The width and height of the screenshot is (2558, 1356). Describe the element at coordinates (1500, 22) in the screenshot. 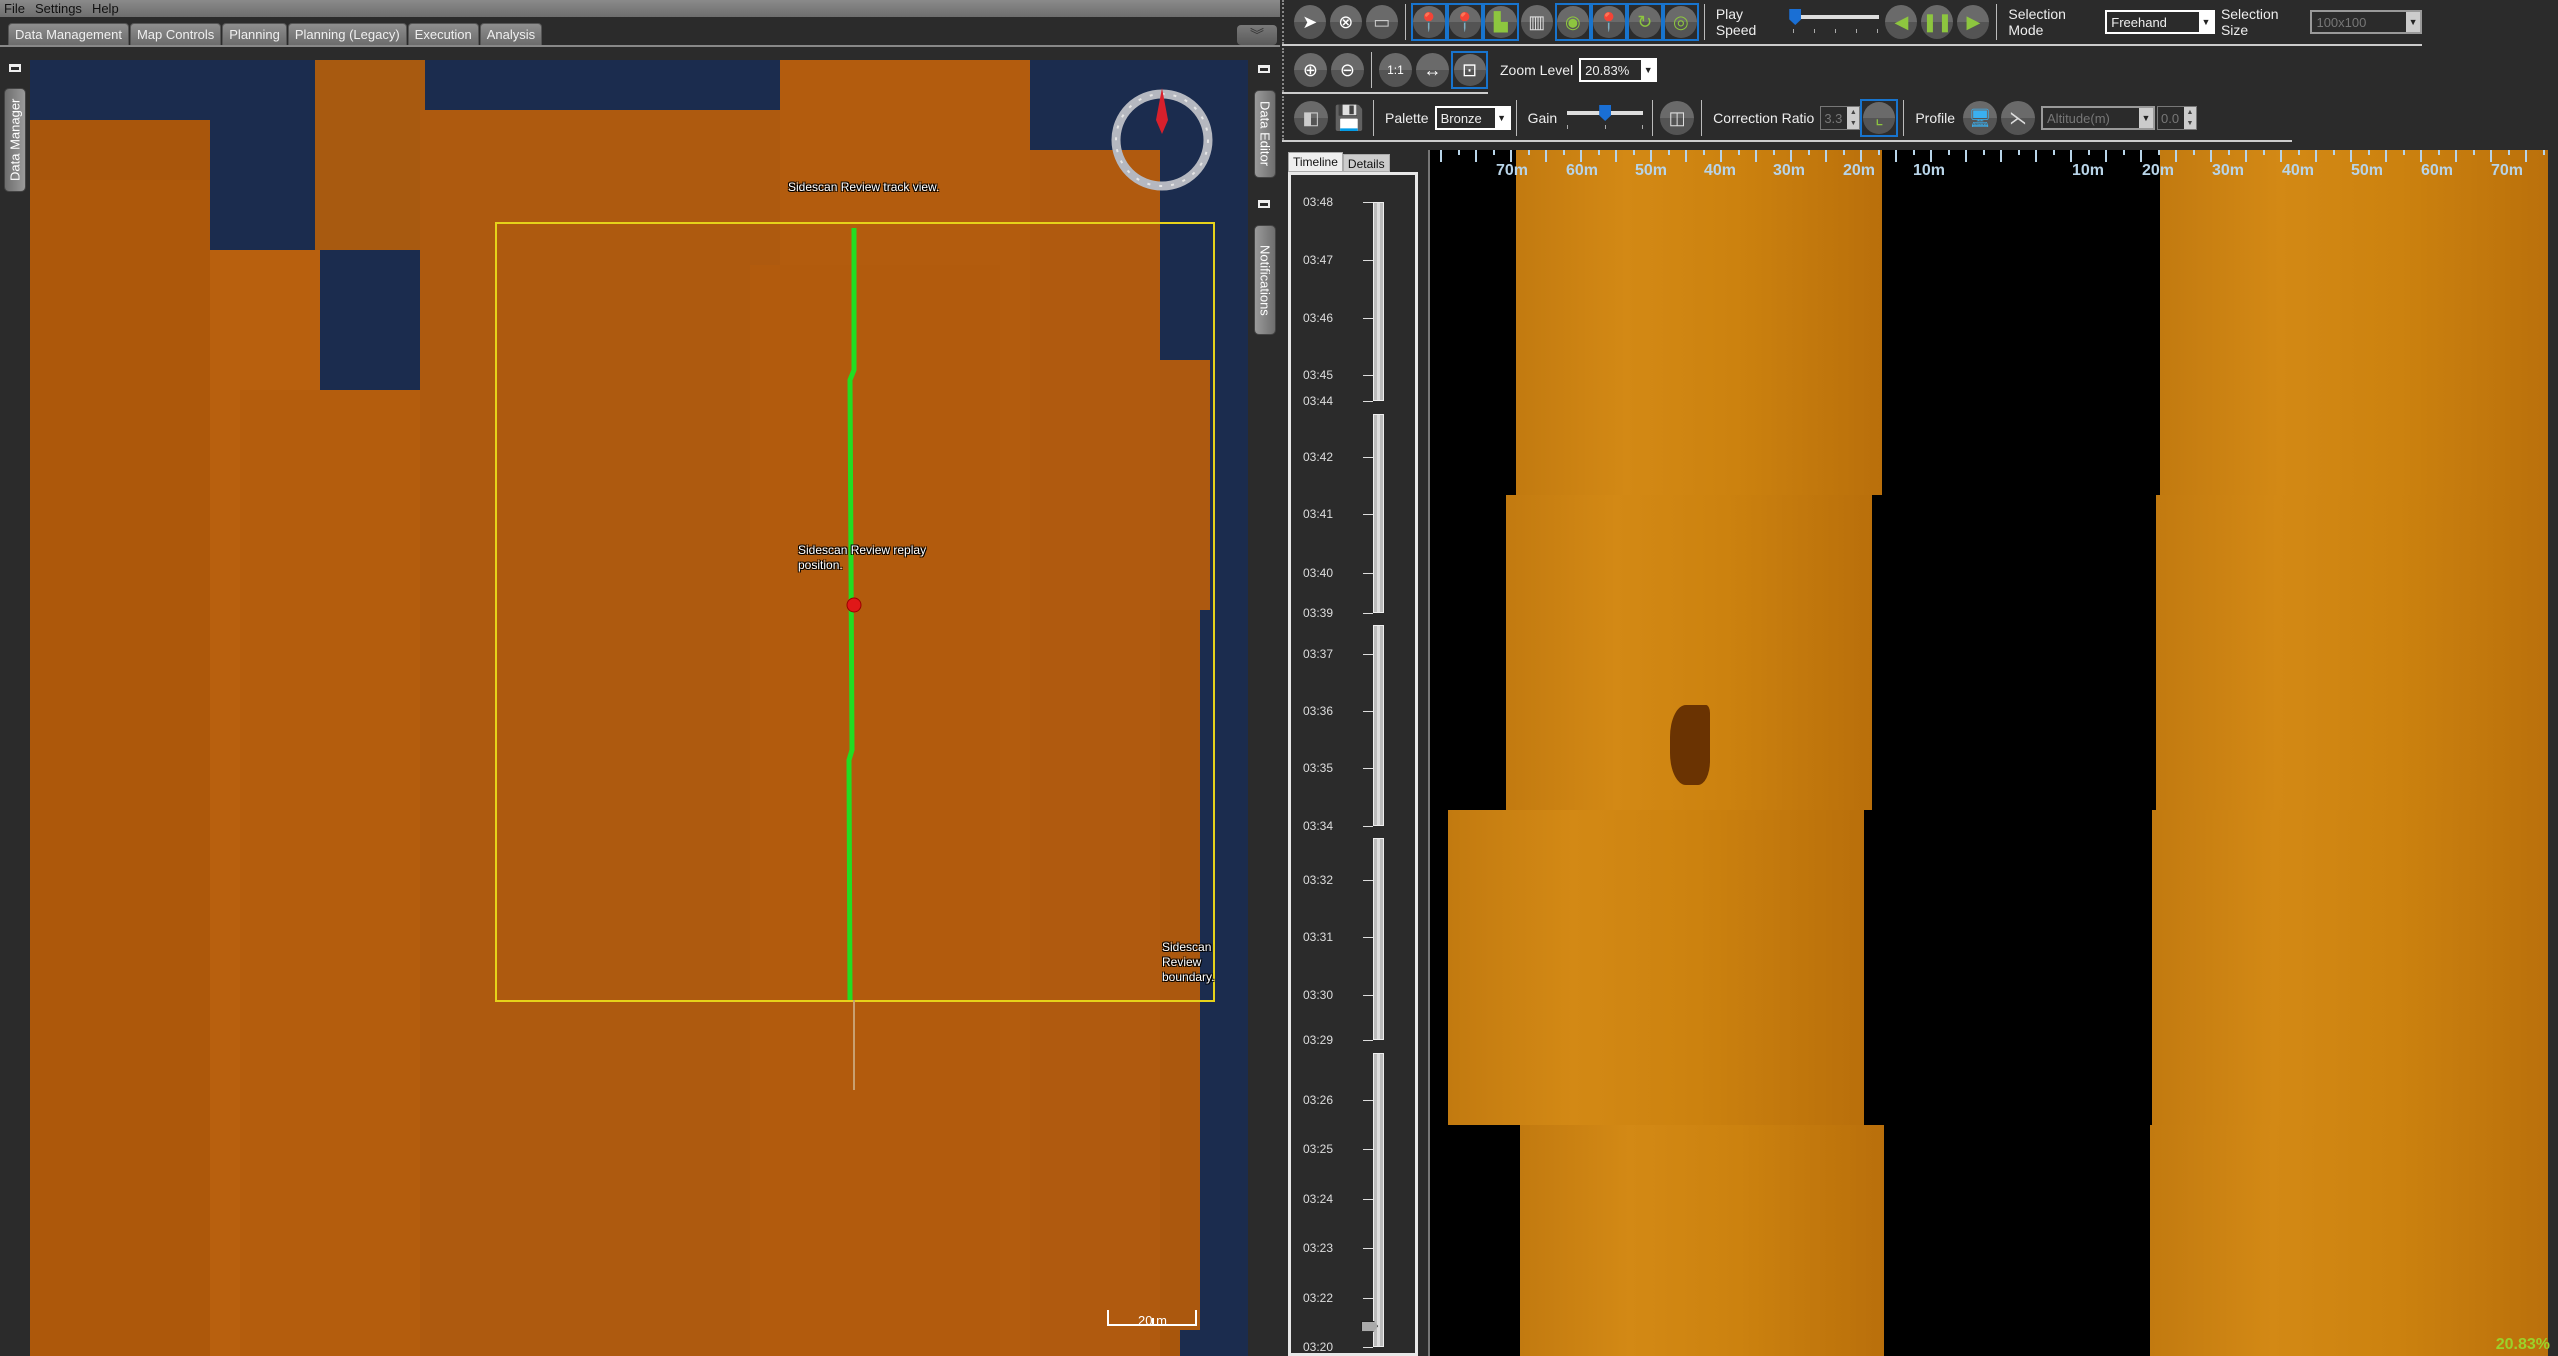

I see `layer-button: ▙` at that location.